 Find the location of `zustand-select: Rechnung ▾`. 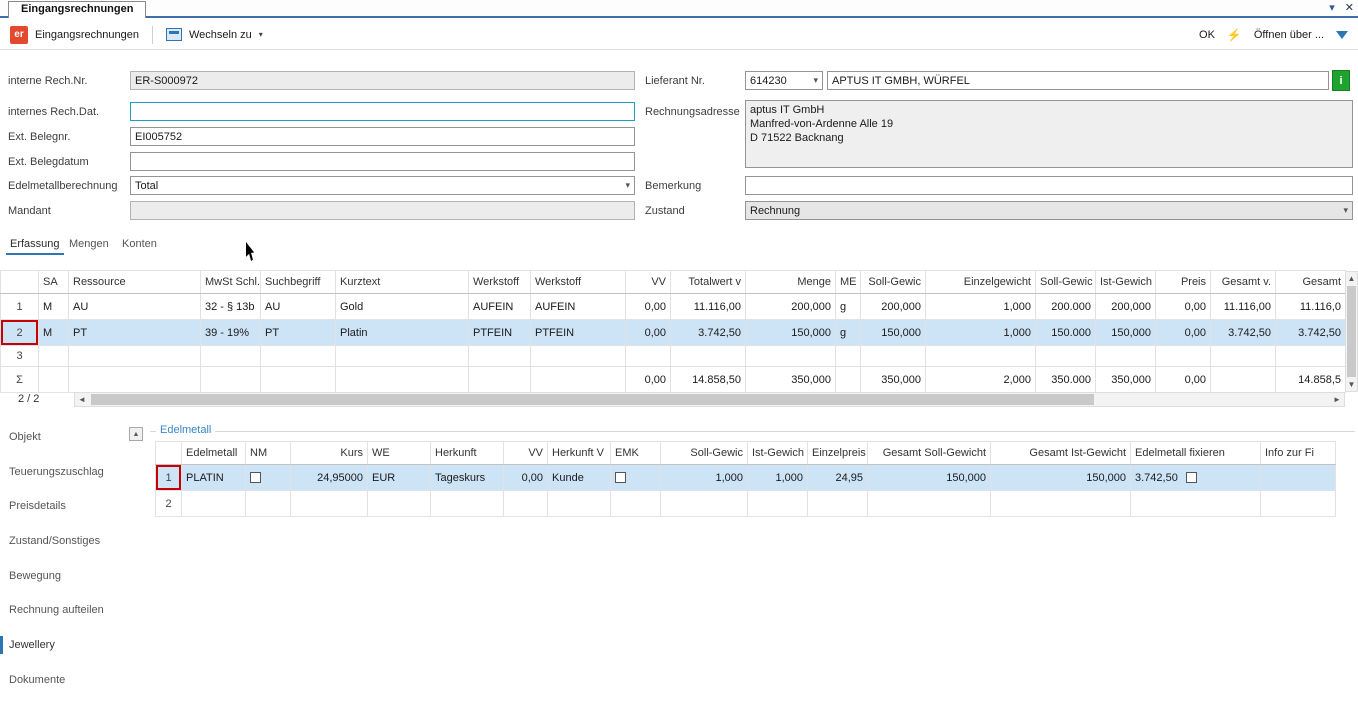

zustand-select: Rechnung ▾ is located at coordinates (1049, 210).